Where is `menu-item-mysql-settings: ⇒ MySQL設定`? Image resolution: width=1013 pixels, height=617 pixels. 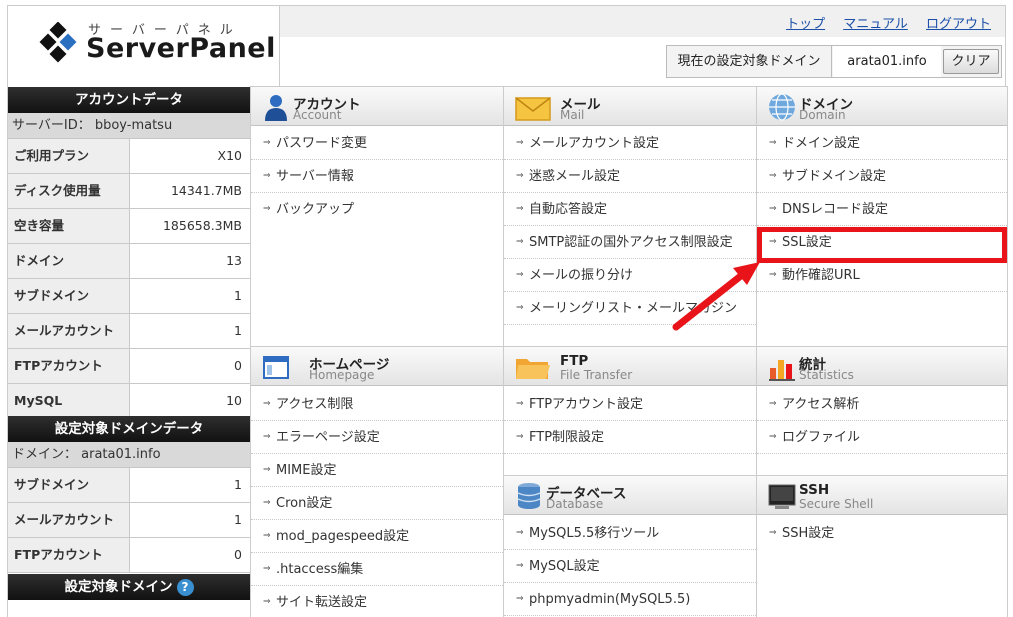
menu-item-mysql-settings: ⇒ MySQL設定 is located at coordinates (630, 566).